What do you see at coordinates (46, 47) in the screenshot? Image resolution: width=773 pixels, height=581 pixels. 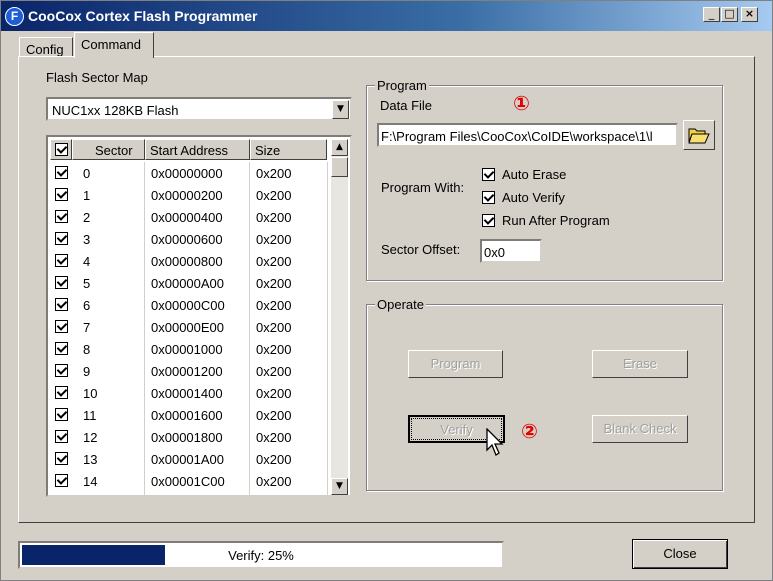 I see `tab-config: Config` at bounding box center [46, 47].